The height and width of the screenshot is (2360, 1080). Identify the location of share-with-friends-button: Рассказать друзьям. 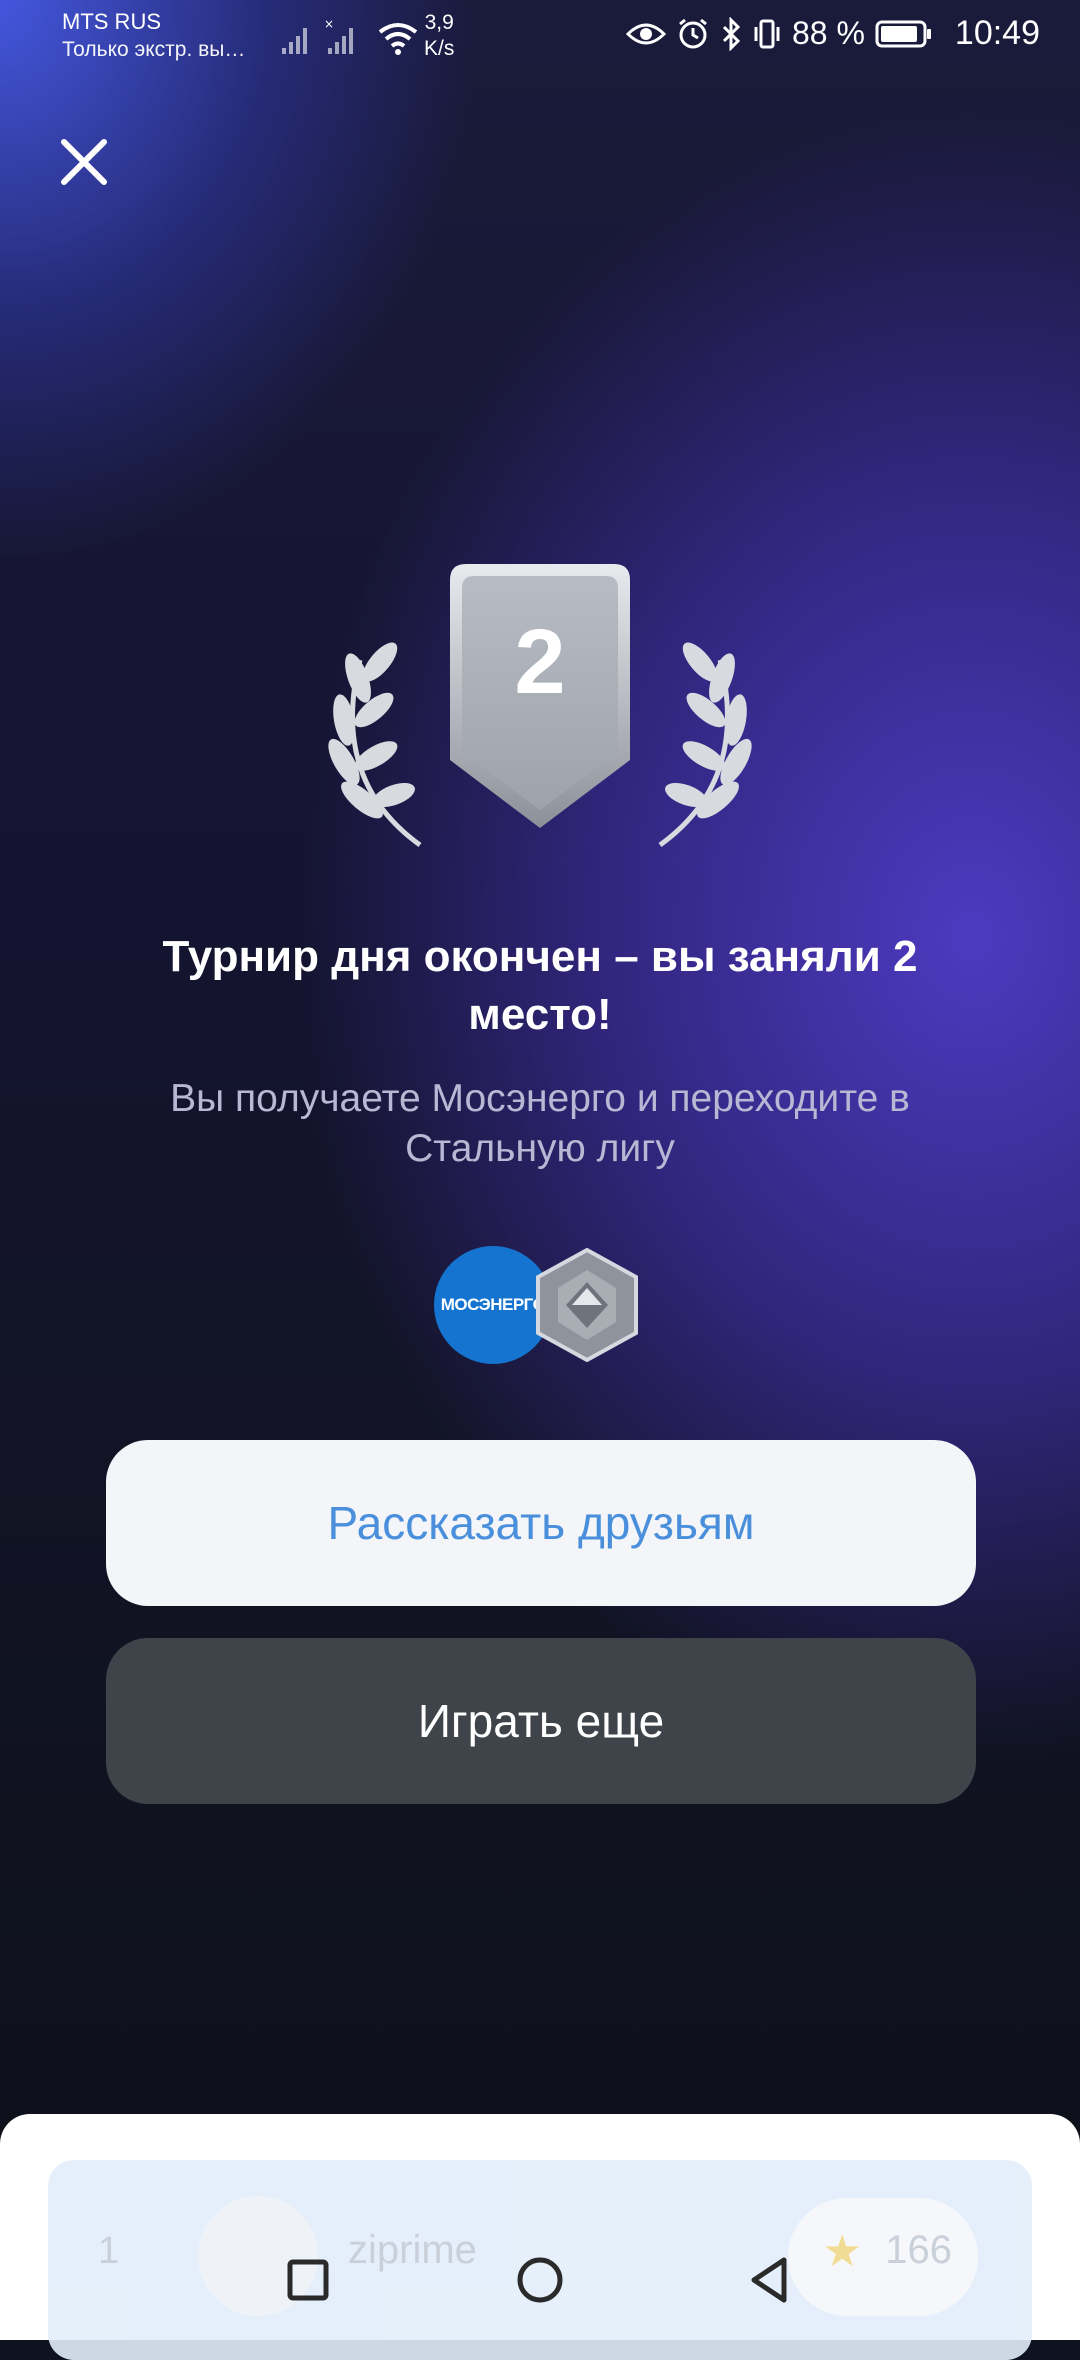
(541, 1523).